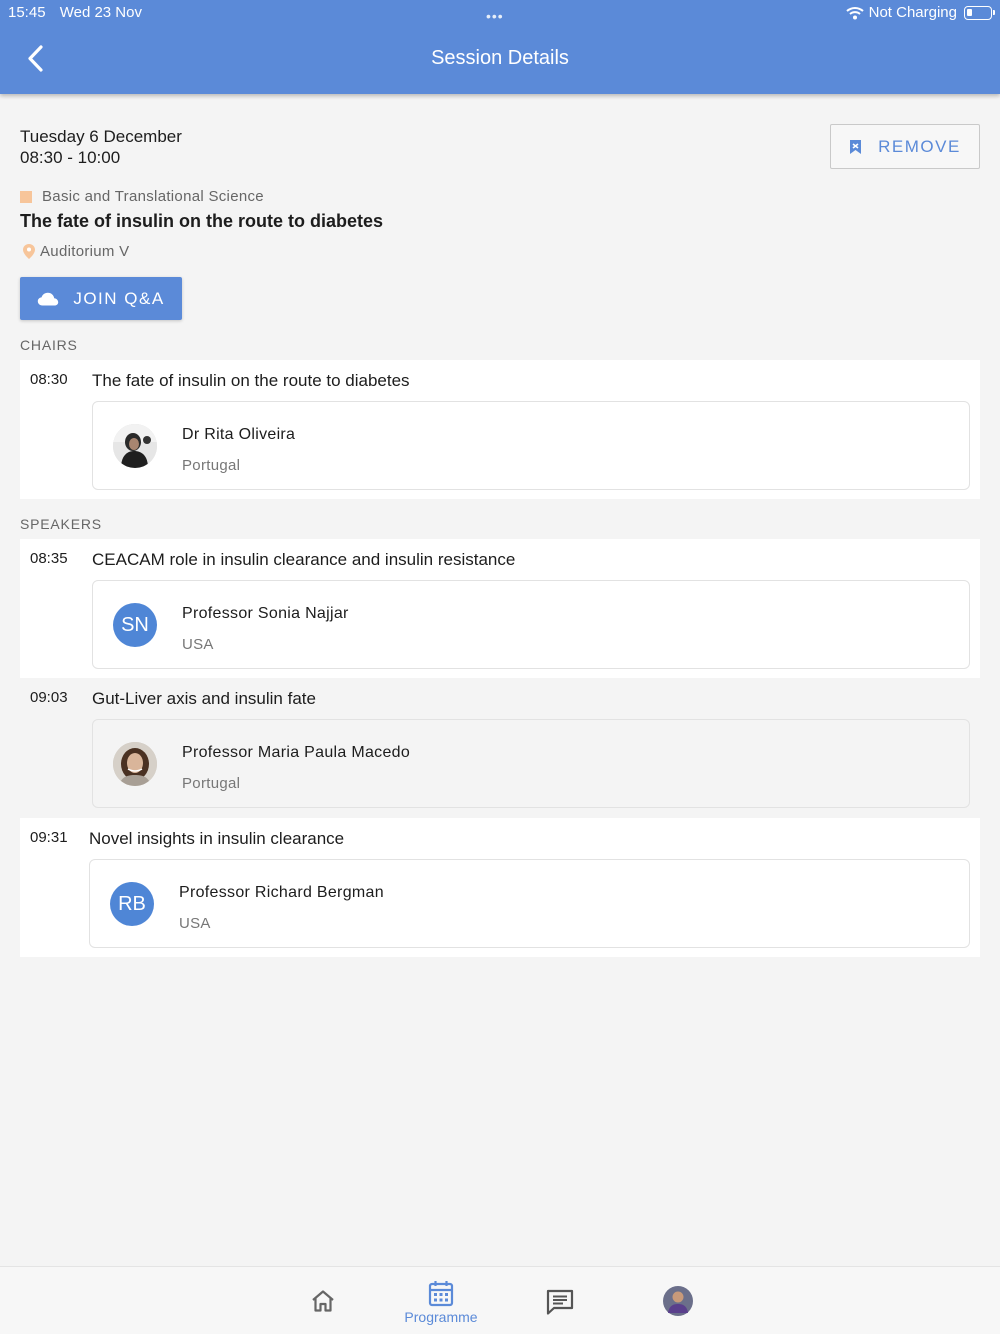 The image size is (1000, 1334). Describe the element at coordinates (854, 12) in the screenshot. I see `wifi-icon` at that location.